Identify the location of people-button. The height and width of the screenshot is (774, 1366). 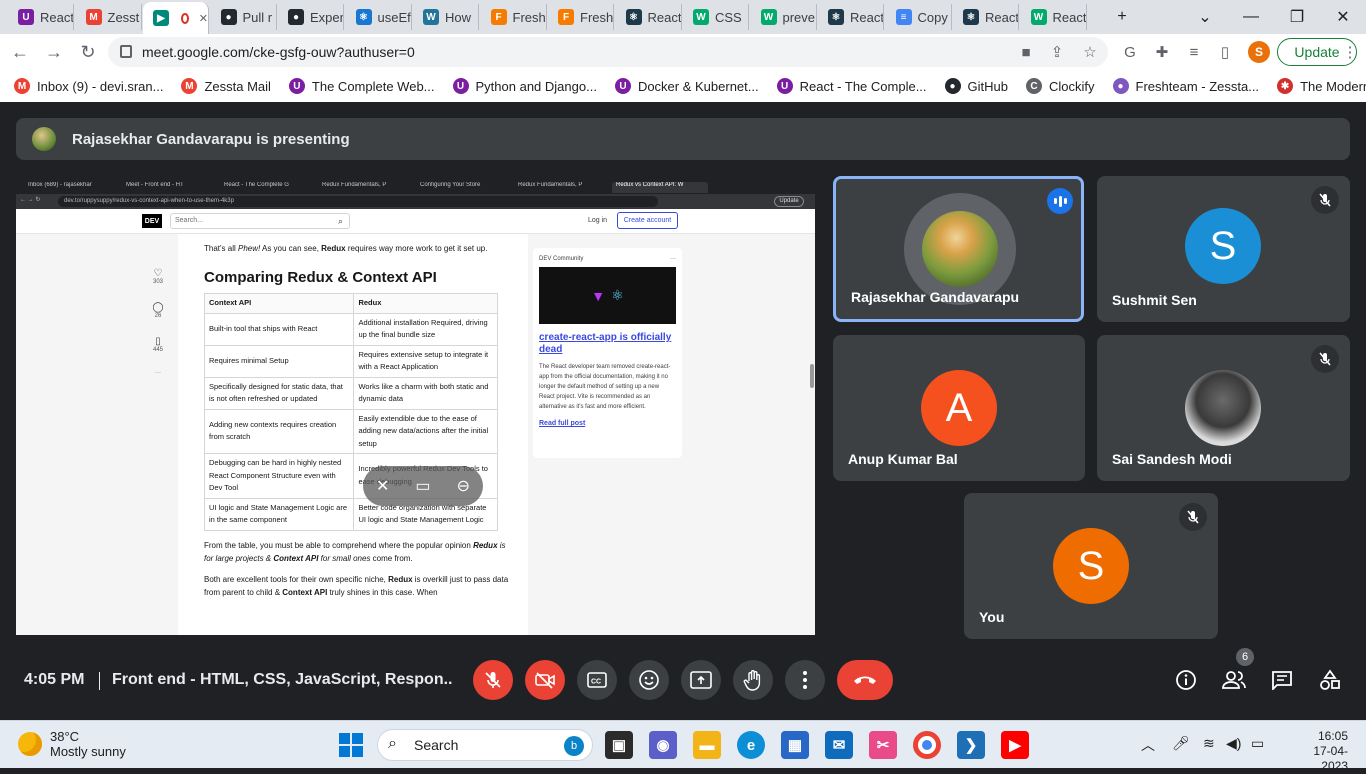
(1234, 680).